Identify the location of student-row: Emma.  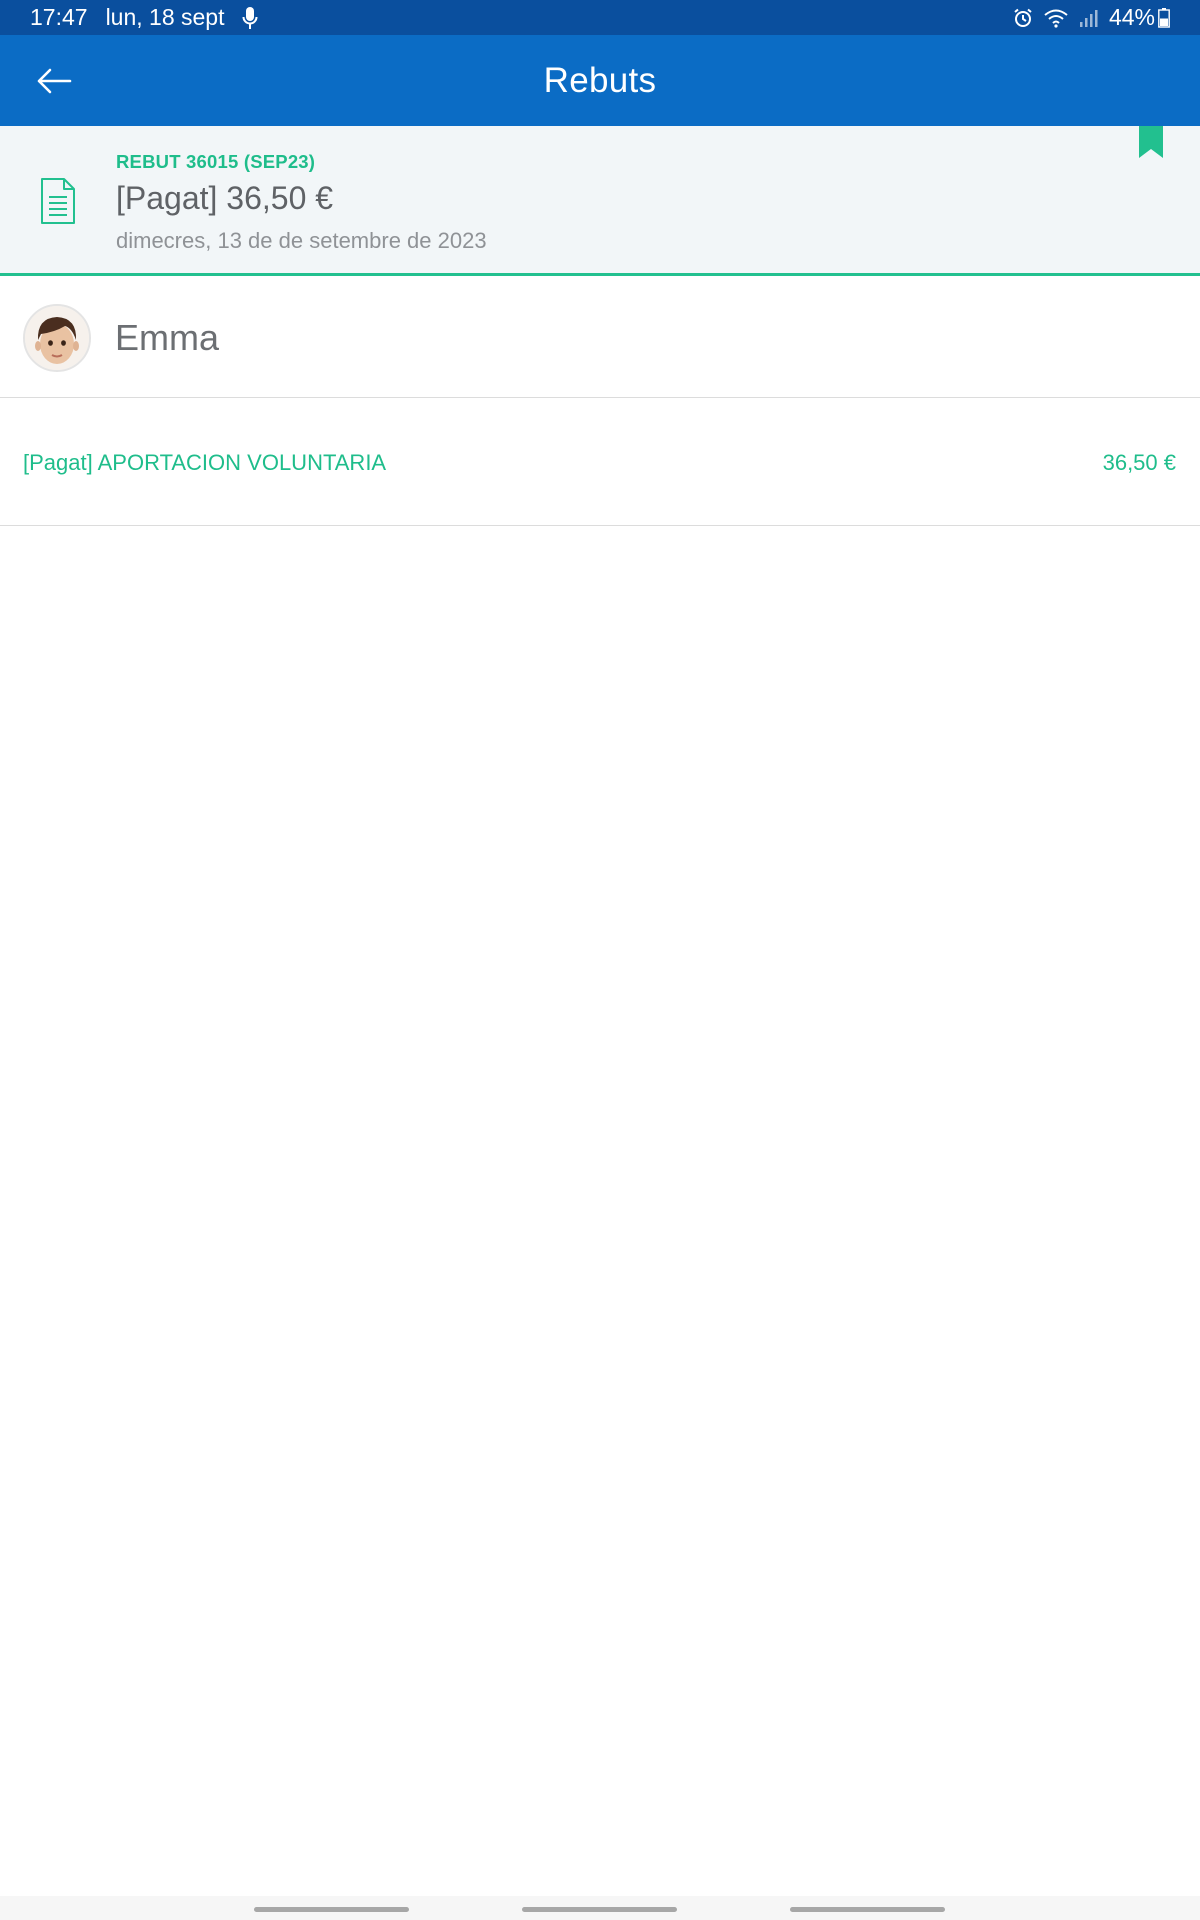
(600, 338).